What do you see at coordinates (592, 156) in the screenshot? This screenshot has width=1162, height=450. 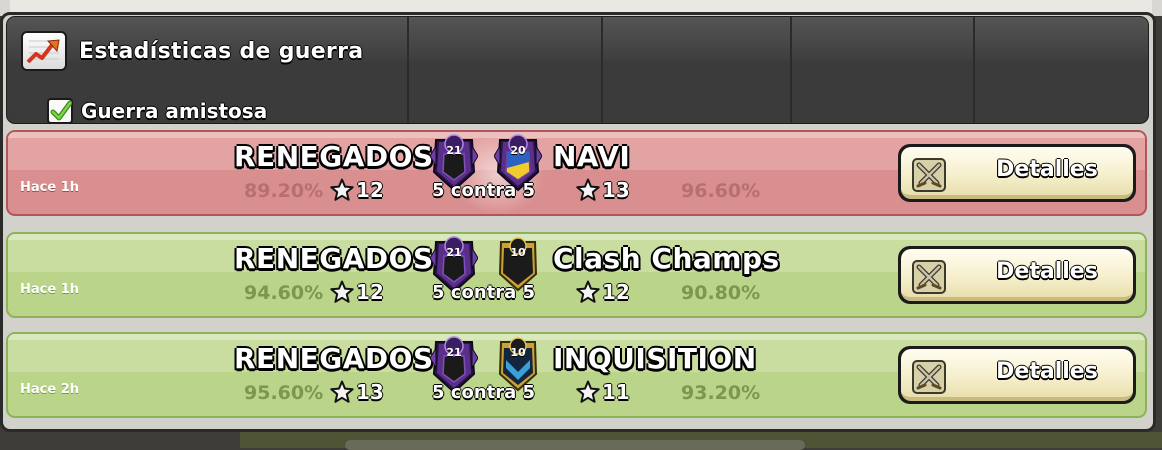 I see `enemy-clan-name: NAVI` at bounding box center [592, 156].